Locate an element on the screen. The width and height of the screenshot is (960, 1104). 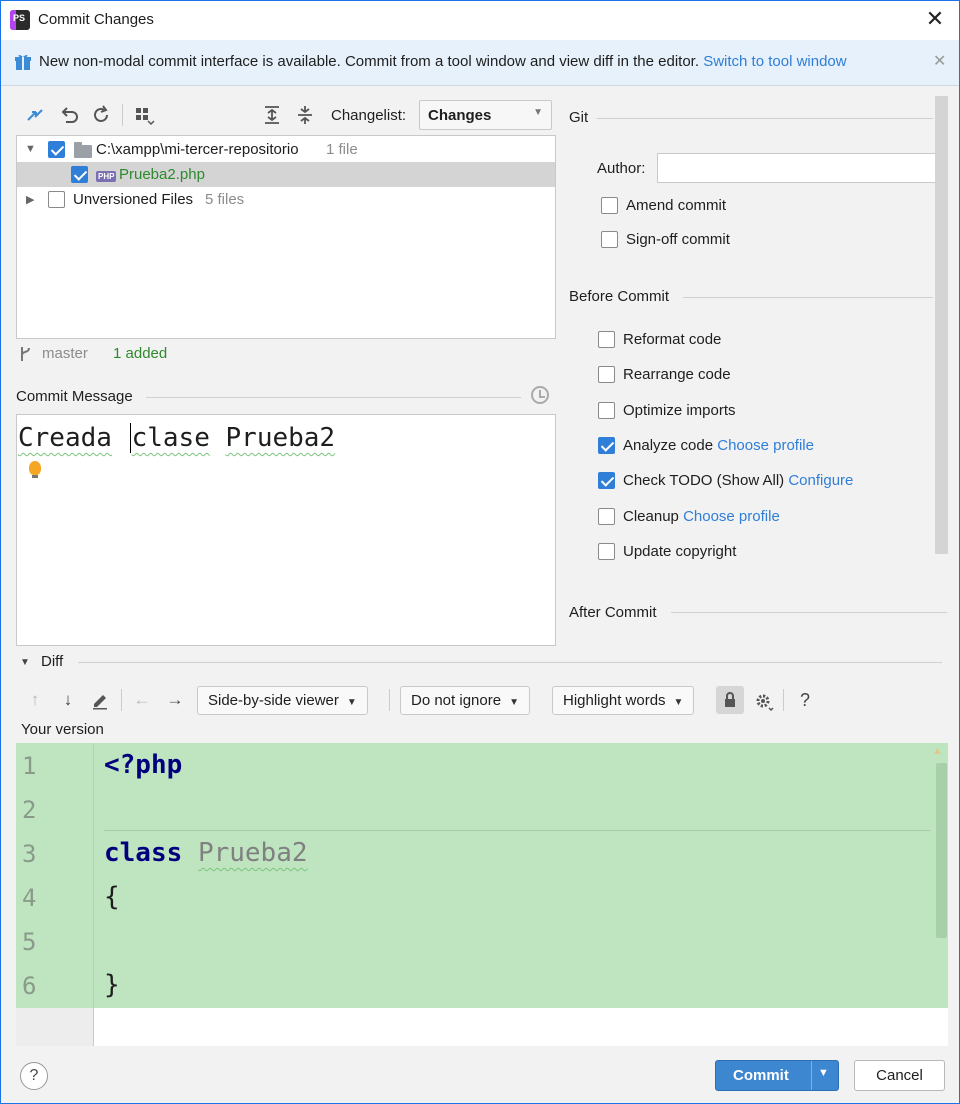
analyze-code-option: Analyze code Choose profile is located at coordinates (718, 445).